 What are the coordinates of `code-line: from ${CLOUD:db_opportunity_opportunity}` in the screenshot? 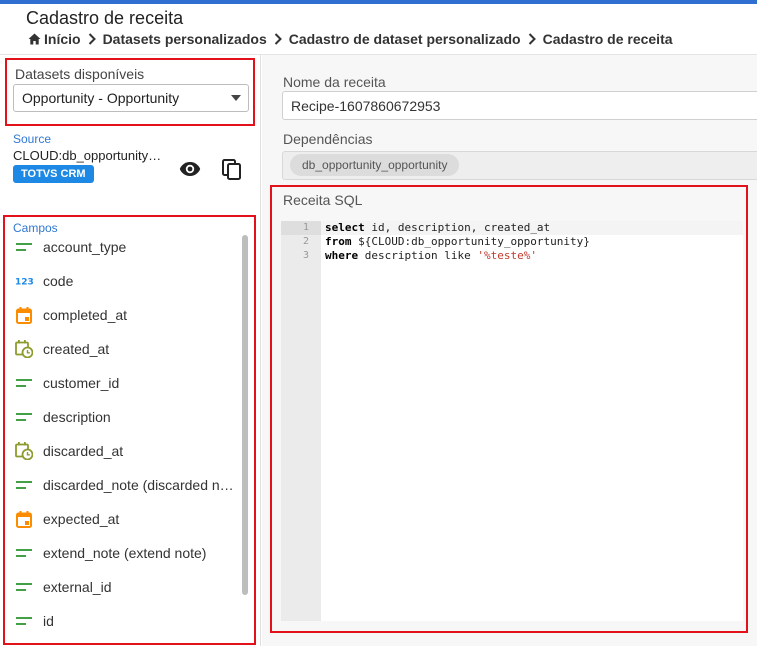 It's located at (457, 242).